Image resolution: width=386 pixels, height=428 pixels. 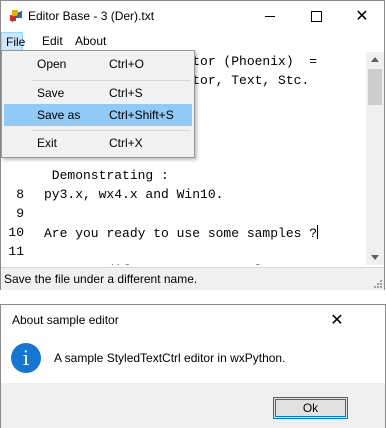 What do you see at coordinates (141, 115) in the screenshot?
I see `menu-item-shortcut: Ctrl+Shift+S` at bounding box center [141, 115].